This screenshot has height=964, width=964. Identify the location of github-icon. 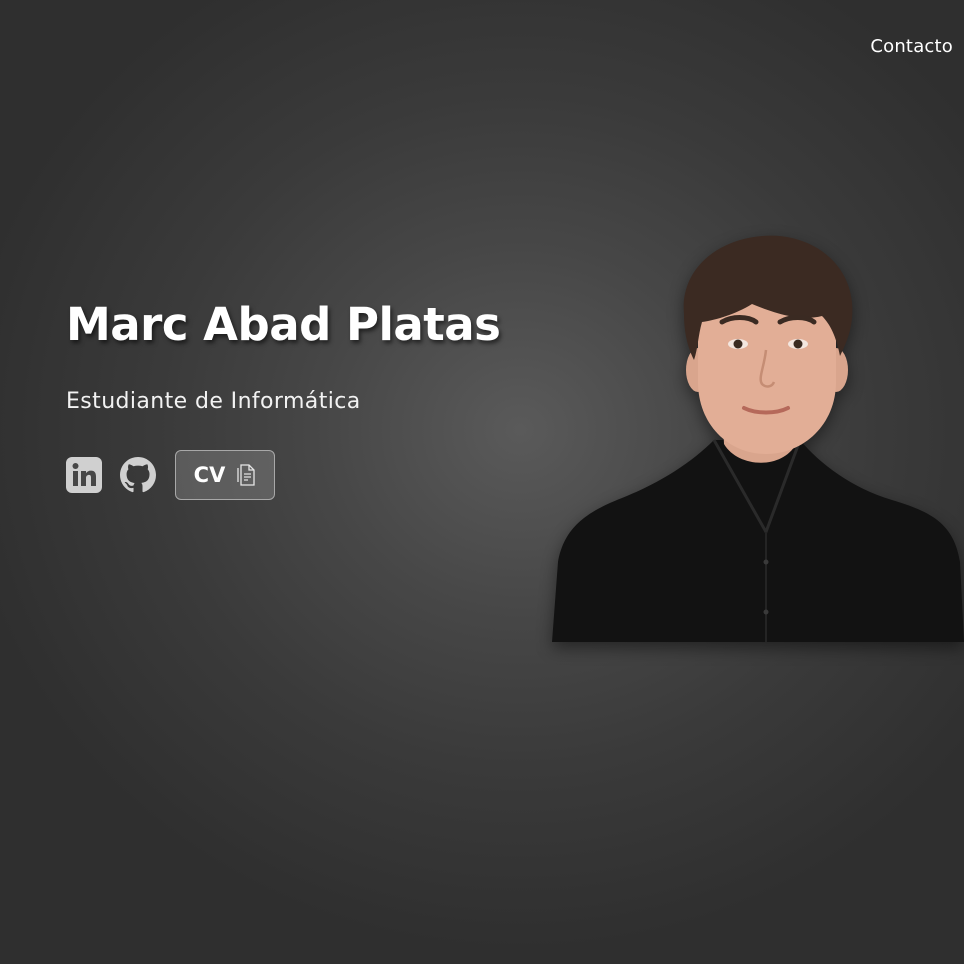
(138, 475).